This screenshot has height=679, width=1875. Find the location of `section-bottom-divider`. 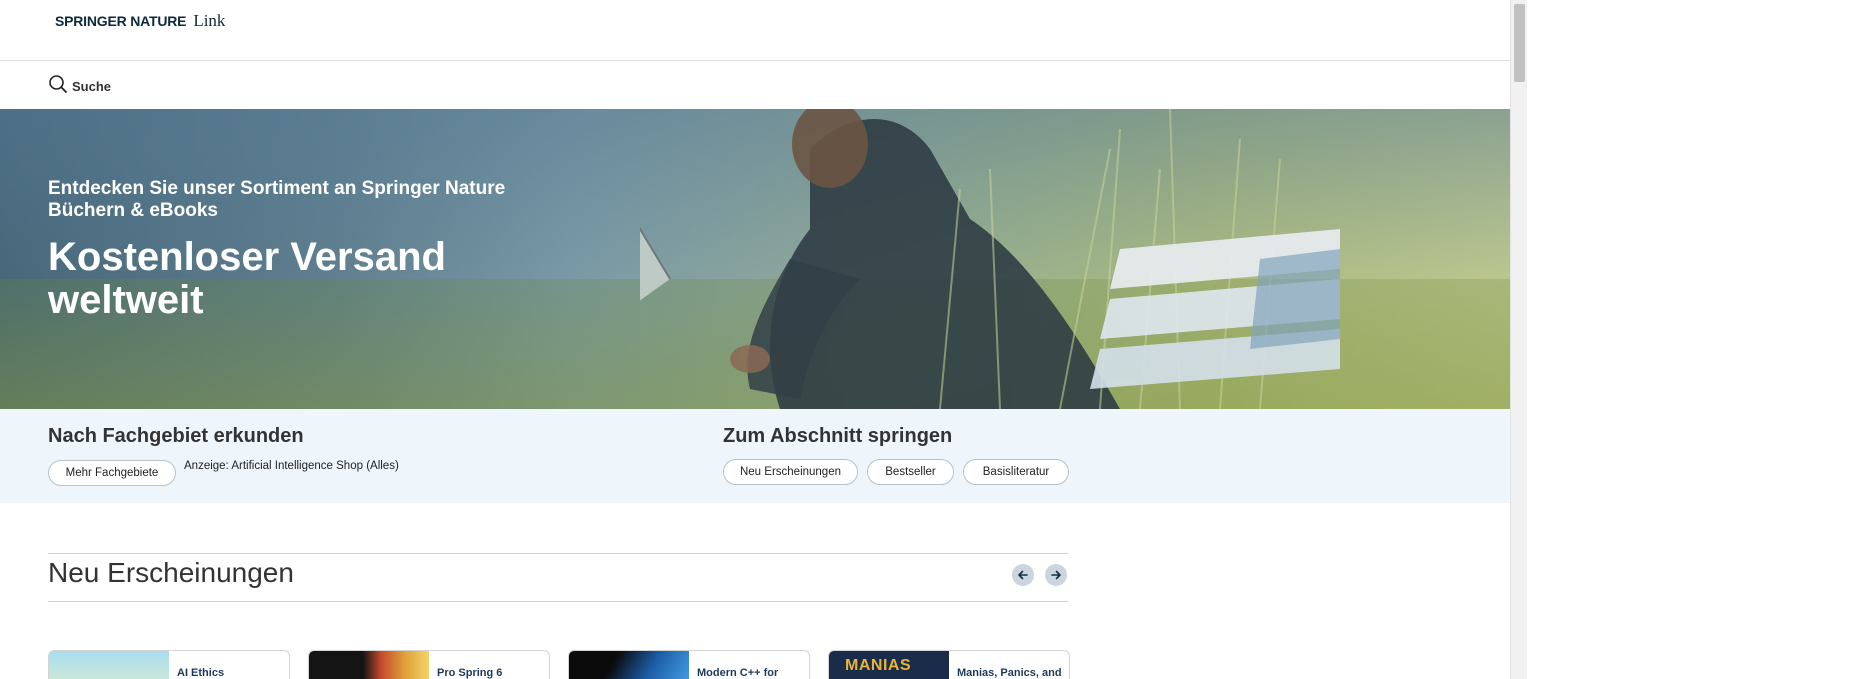

section-bottom-divider is located at coordinates (558, 601).